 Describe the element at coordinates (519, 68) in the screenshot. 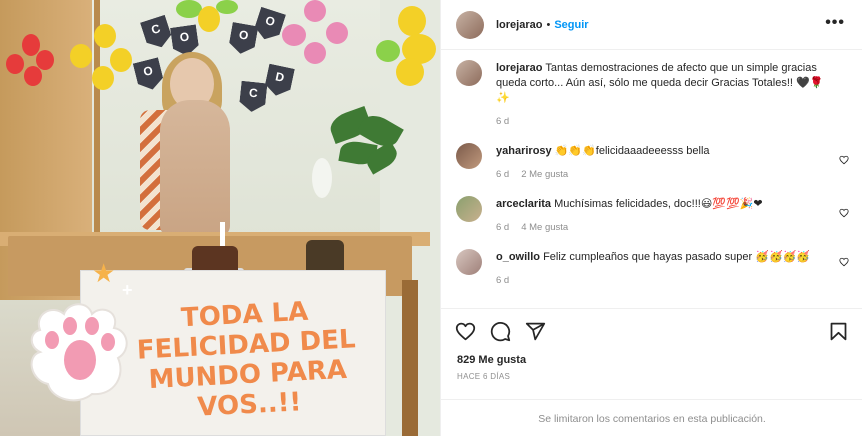

I see `caption-username: lorejarao` at that location.